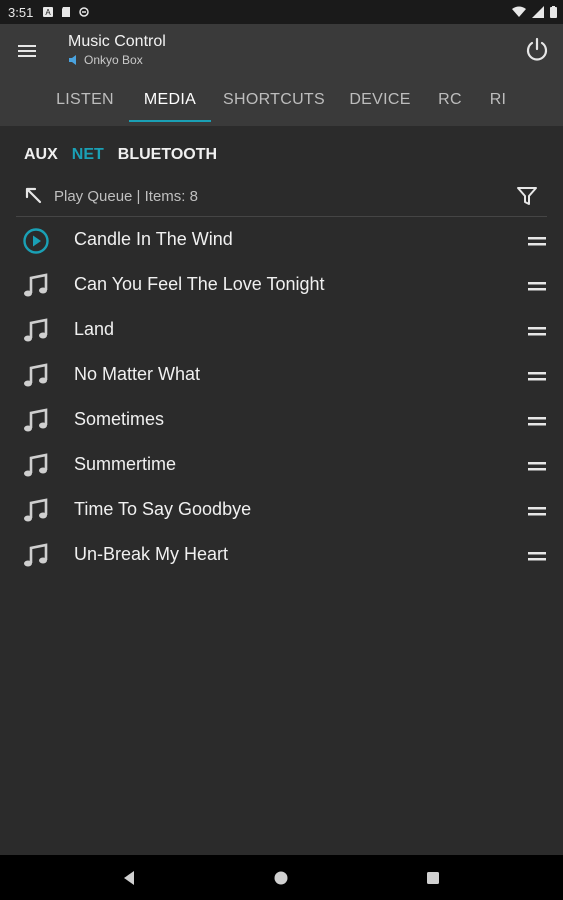 This screenshot has width=563, height=900. I want to click on battery-icon, so click(553, 12).